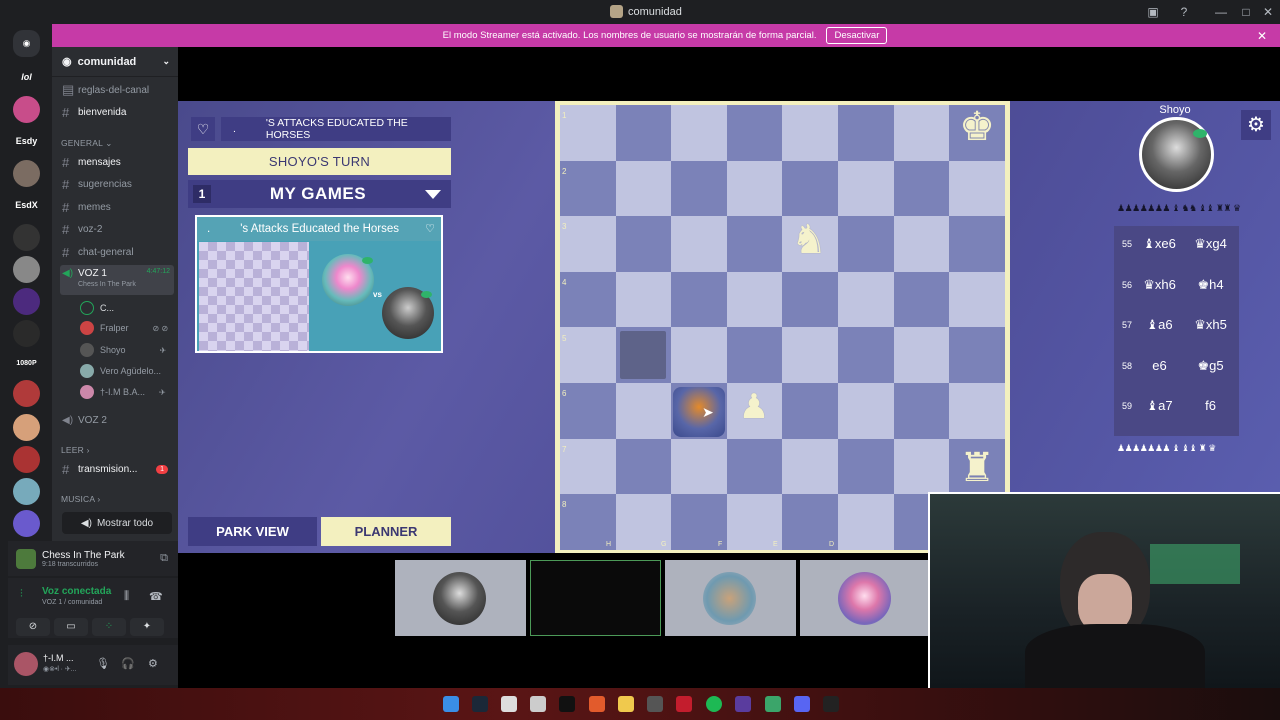 Image resolution: width=1280 pixels, height=720 pixels. What do you see at coordinates (117, 469) in the screenshot?
I see `channel-transmision: # transmision... 1` at bounding box center [117, 469].